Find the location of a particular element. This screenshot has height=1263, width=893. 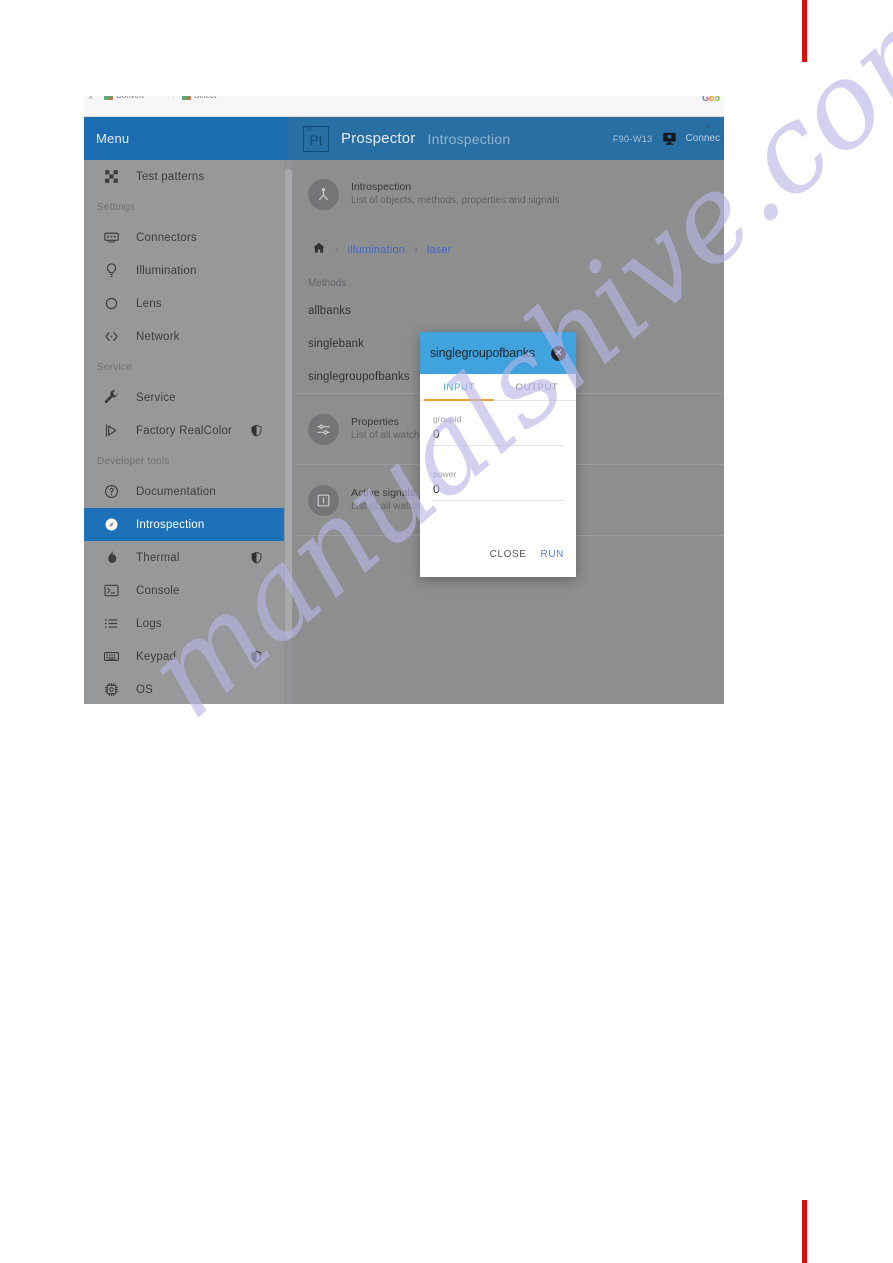

sidebar-item-service: Service is located at coordinates (185, 397).